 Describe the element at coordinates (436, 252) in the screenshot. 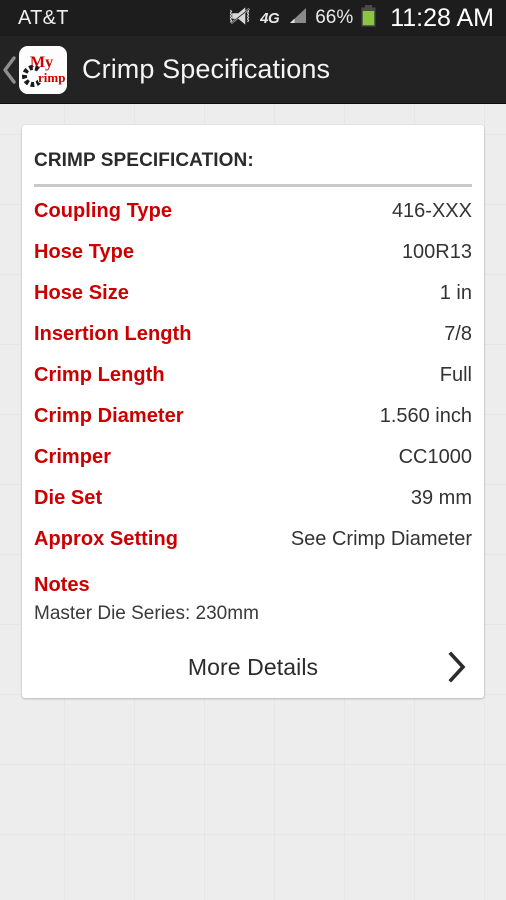

I see `spec-value: 100R13` at that location.